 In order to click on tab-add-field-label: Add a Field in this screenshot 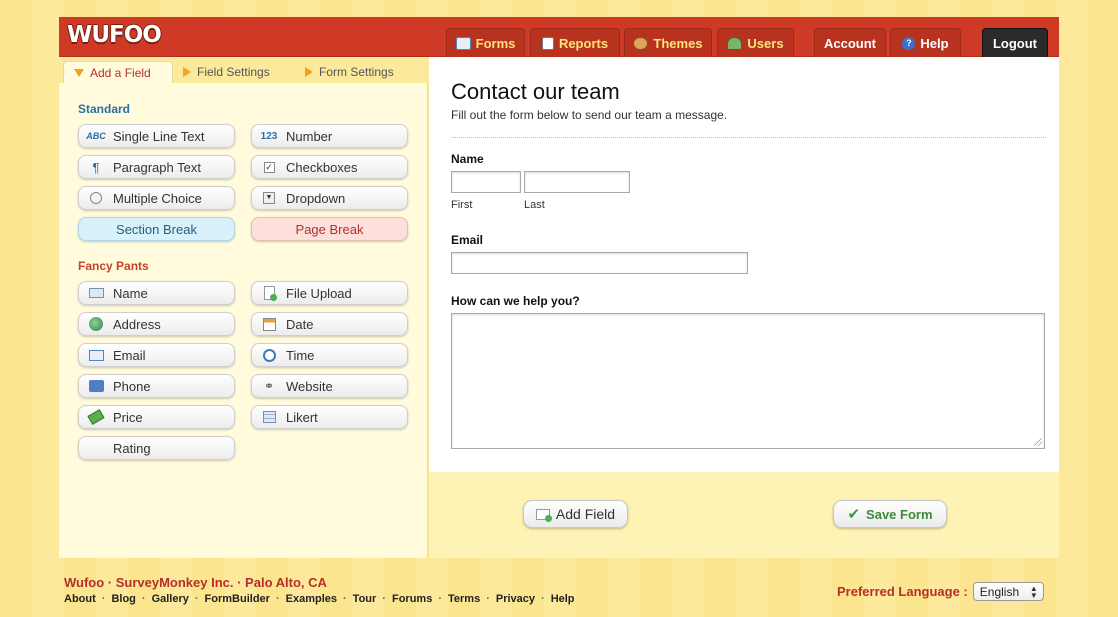, I will do `click(120, 72)`.